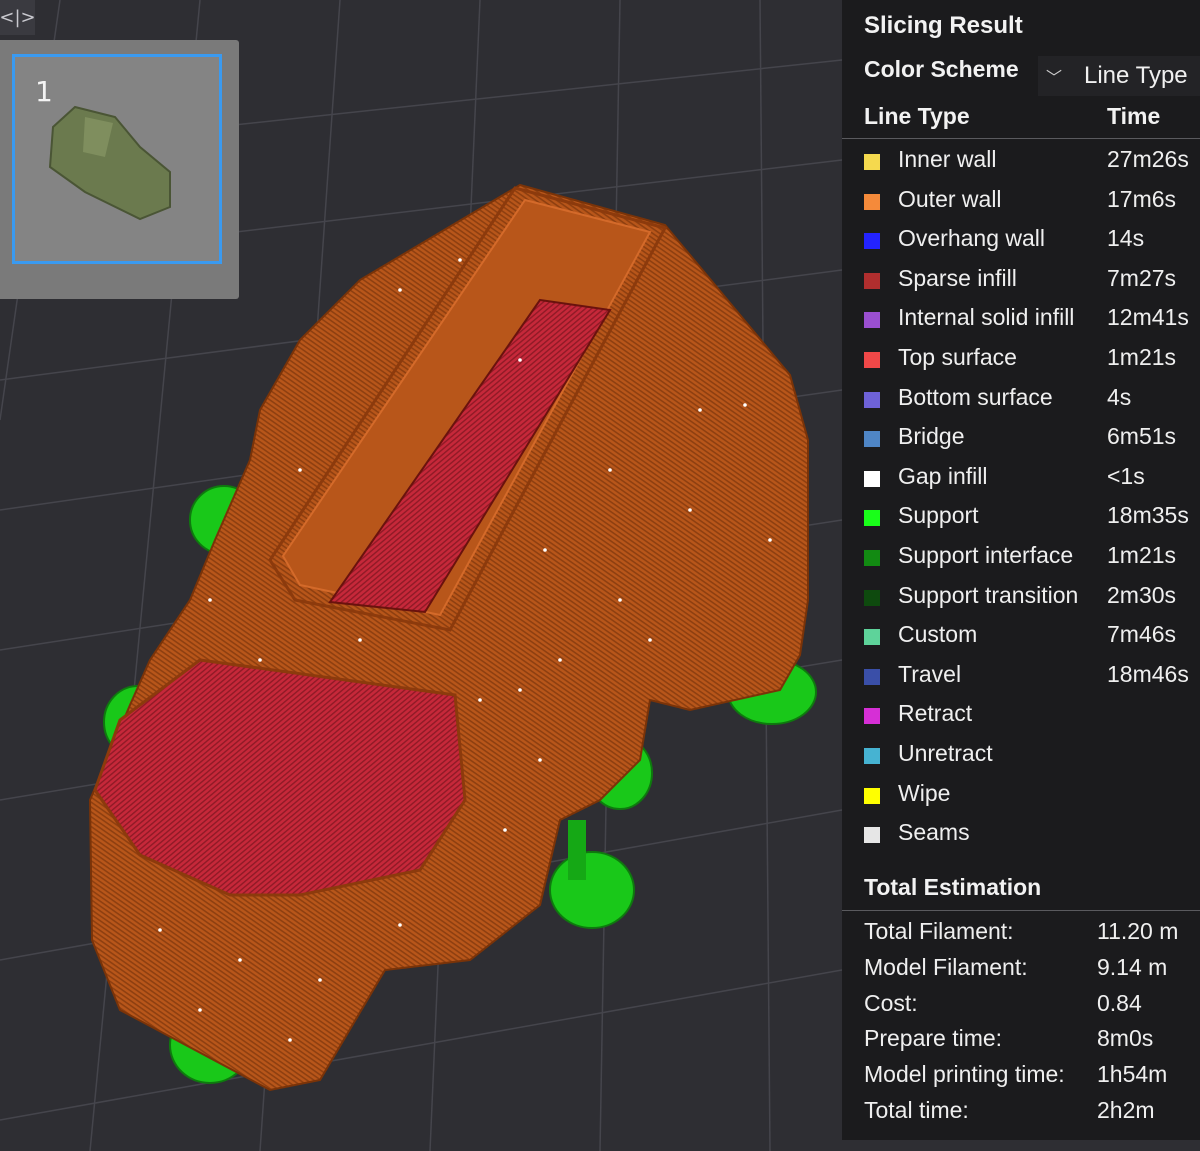  Describe the element at coordinates (1029, 118) in the screenshot. I see `legend-table-header: Line Type Time` at that location.